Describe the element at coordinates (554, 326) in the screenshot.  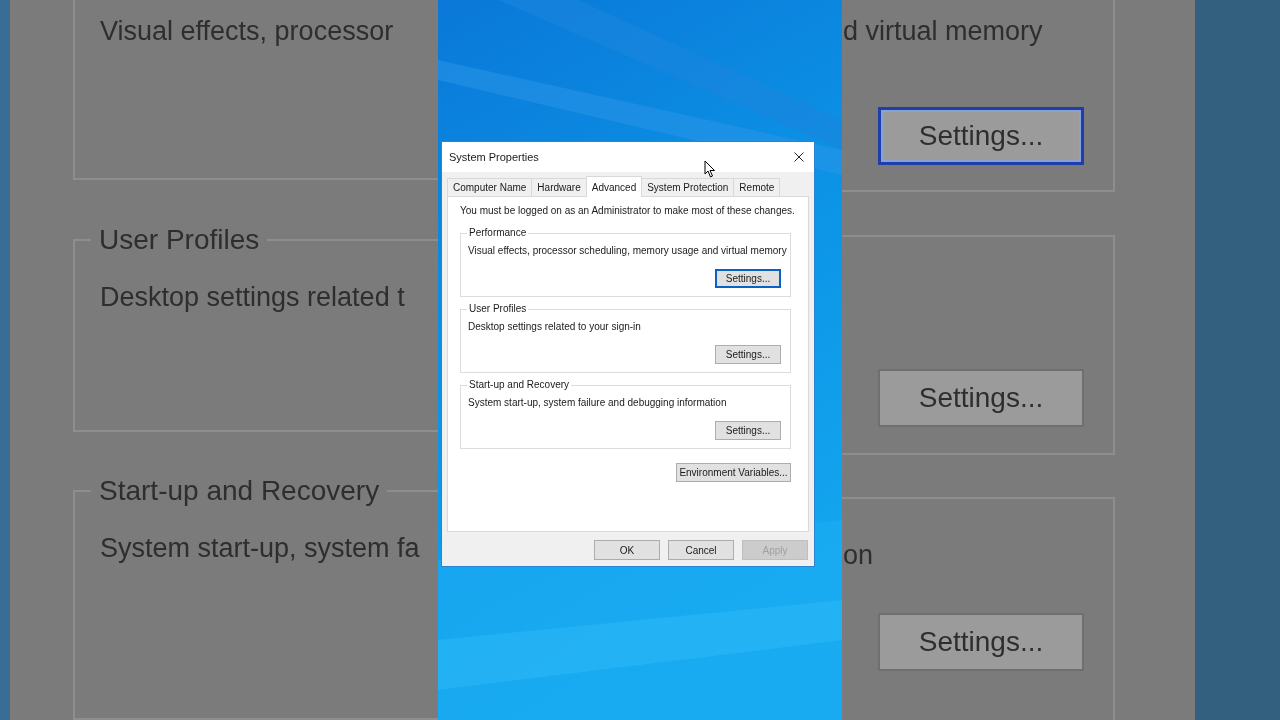
I see `group-description: Desktop settings related to your sign-in` at that location.